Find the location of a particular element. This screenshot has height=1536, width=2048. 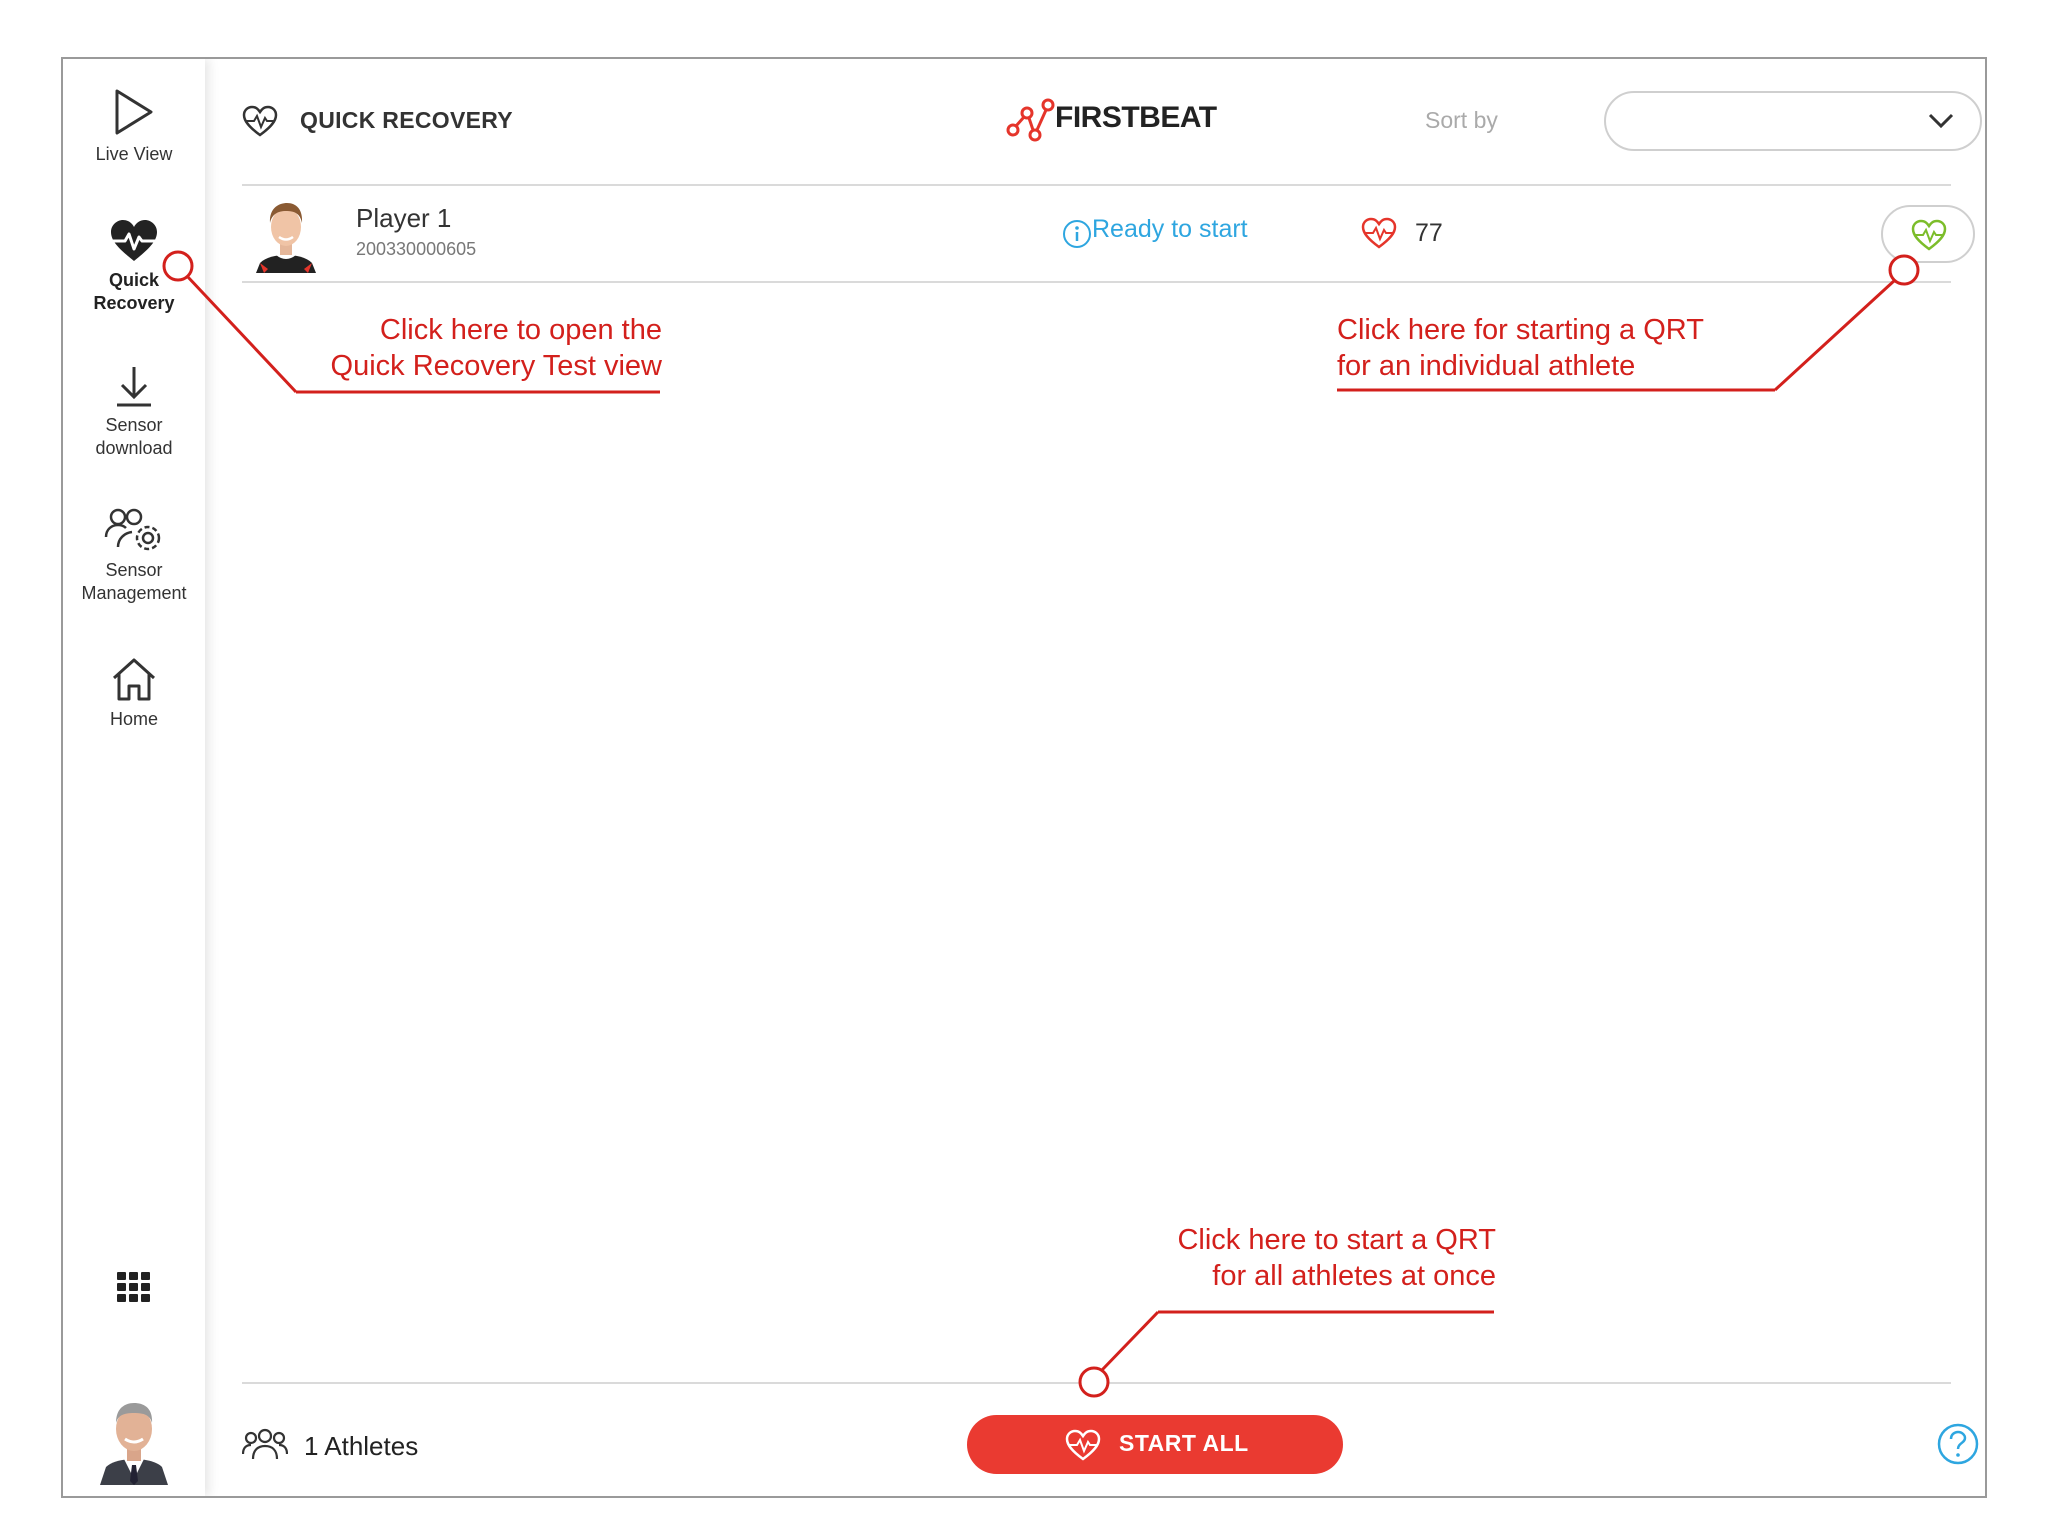

start-all-button: START ALL is located at coordinates (1155, 1444).